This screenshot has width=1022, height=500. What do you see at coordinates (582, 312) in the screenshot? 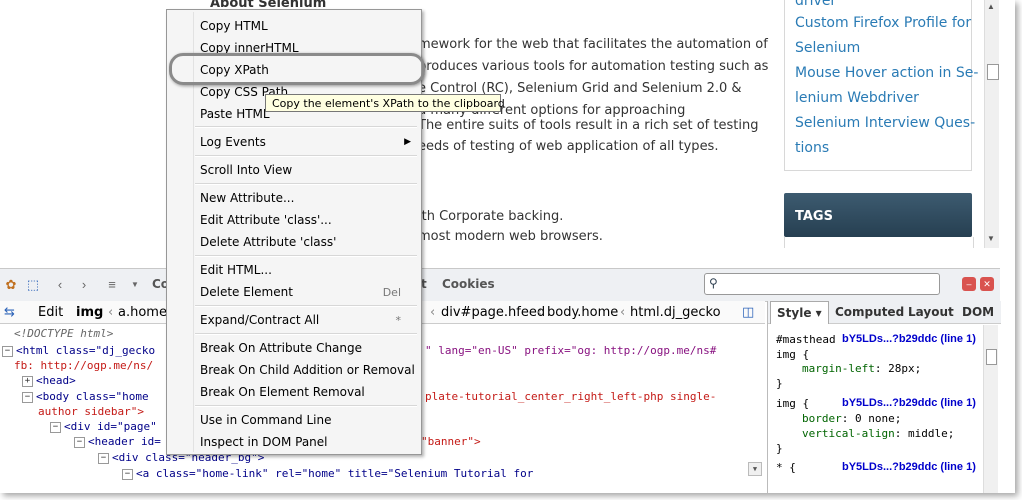
I see `breadcrumb-item: body.home` at bounding box center [582, 312].